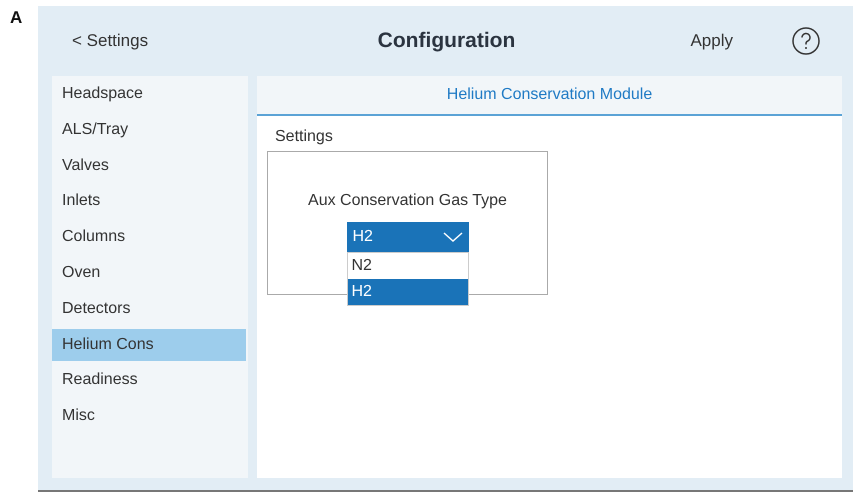 The image size is (853, 495). I want to click on sidebar-item: Readiness, so click(149, 380).